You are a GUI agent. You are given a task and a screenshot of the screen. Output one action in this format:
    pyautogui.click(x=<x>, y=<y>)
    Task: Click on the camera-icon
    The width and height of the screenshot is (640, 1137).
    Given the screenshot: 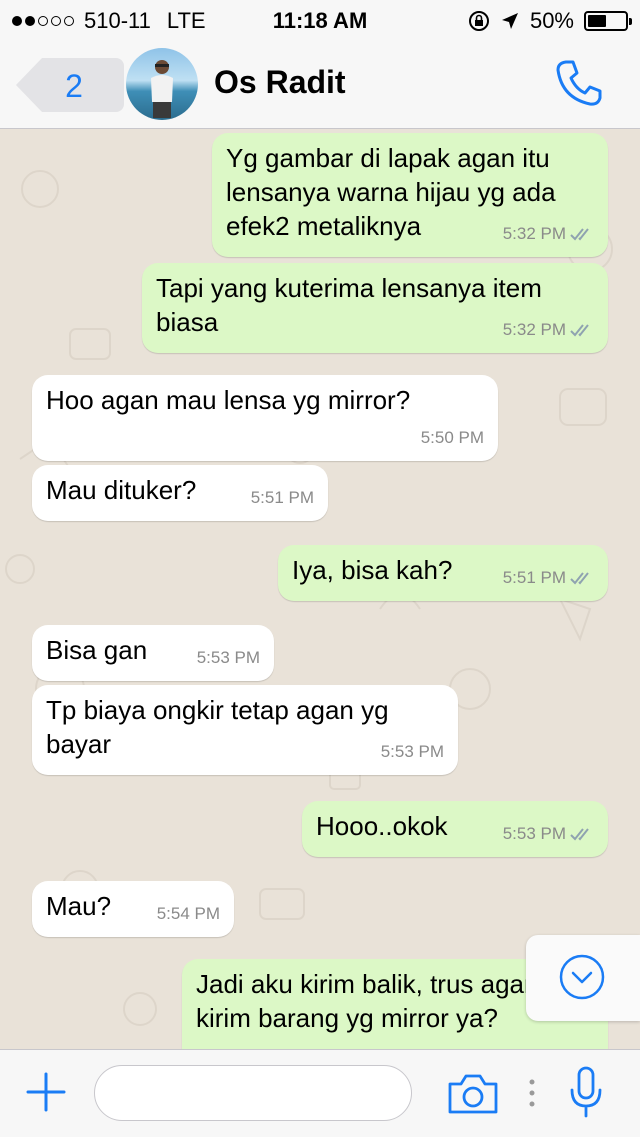 What is the action you would take?
    pyautogui.click(x=473, y=1094)
    